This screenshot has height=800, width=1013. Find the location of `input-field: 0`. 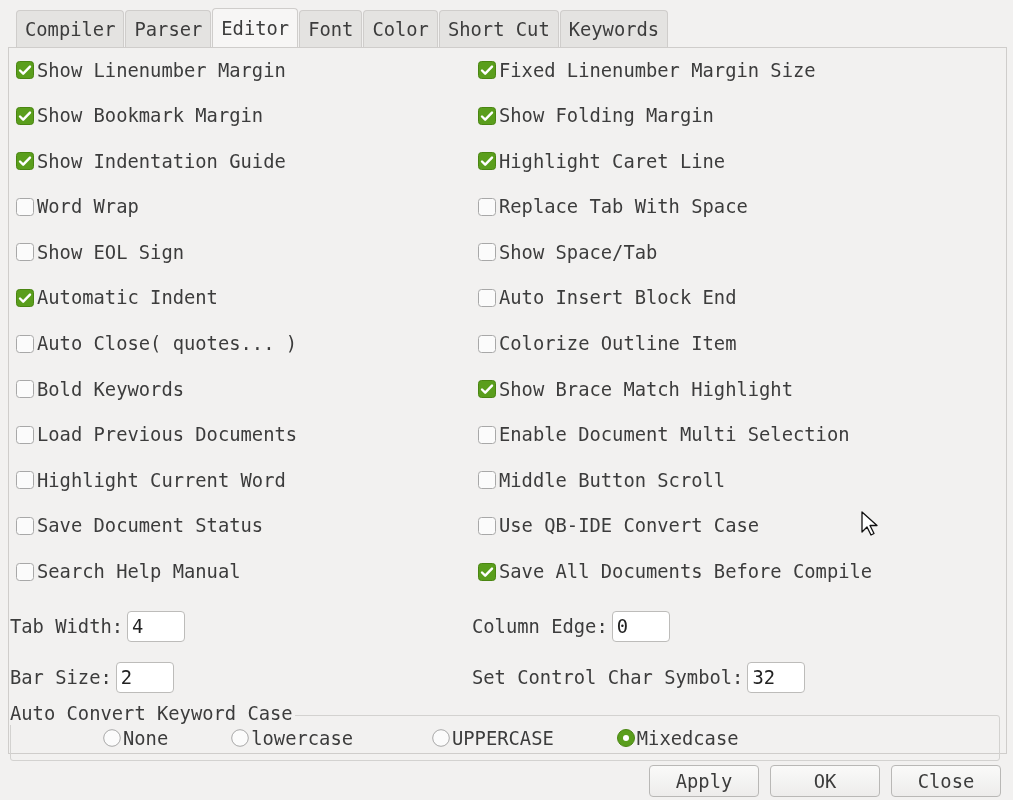

input-field: 0 is located at coordinates (640, 627).